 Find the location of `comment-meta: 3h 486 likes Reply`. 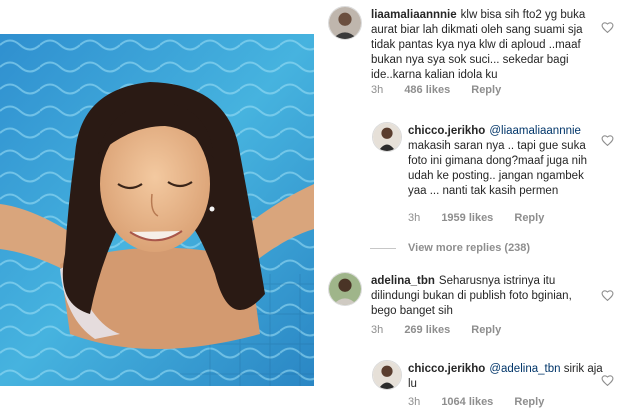

comment-meta: 3h 486 likes Reply is located at coordinates (445, 90).